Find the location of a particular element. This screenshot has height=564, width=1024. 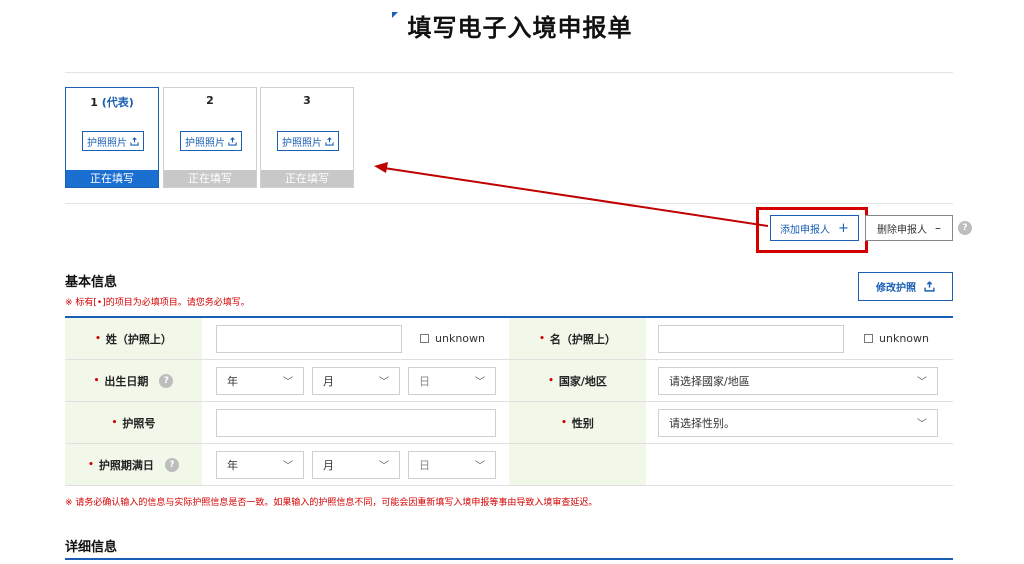

country-select: 请选择國家/地區 ﹀ is located at coordinates (798, 380).